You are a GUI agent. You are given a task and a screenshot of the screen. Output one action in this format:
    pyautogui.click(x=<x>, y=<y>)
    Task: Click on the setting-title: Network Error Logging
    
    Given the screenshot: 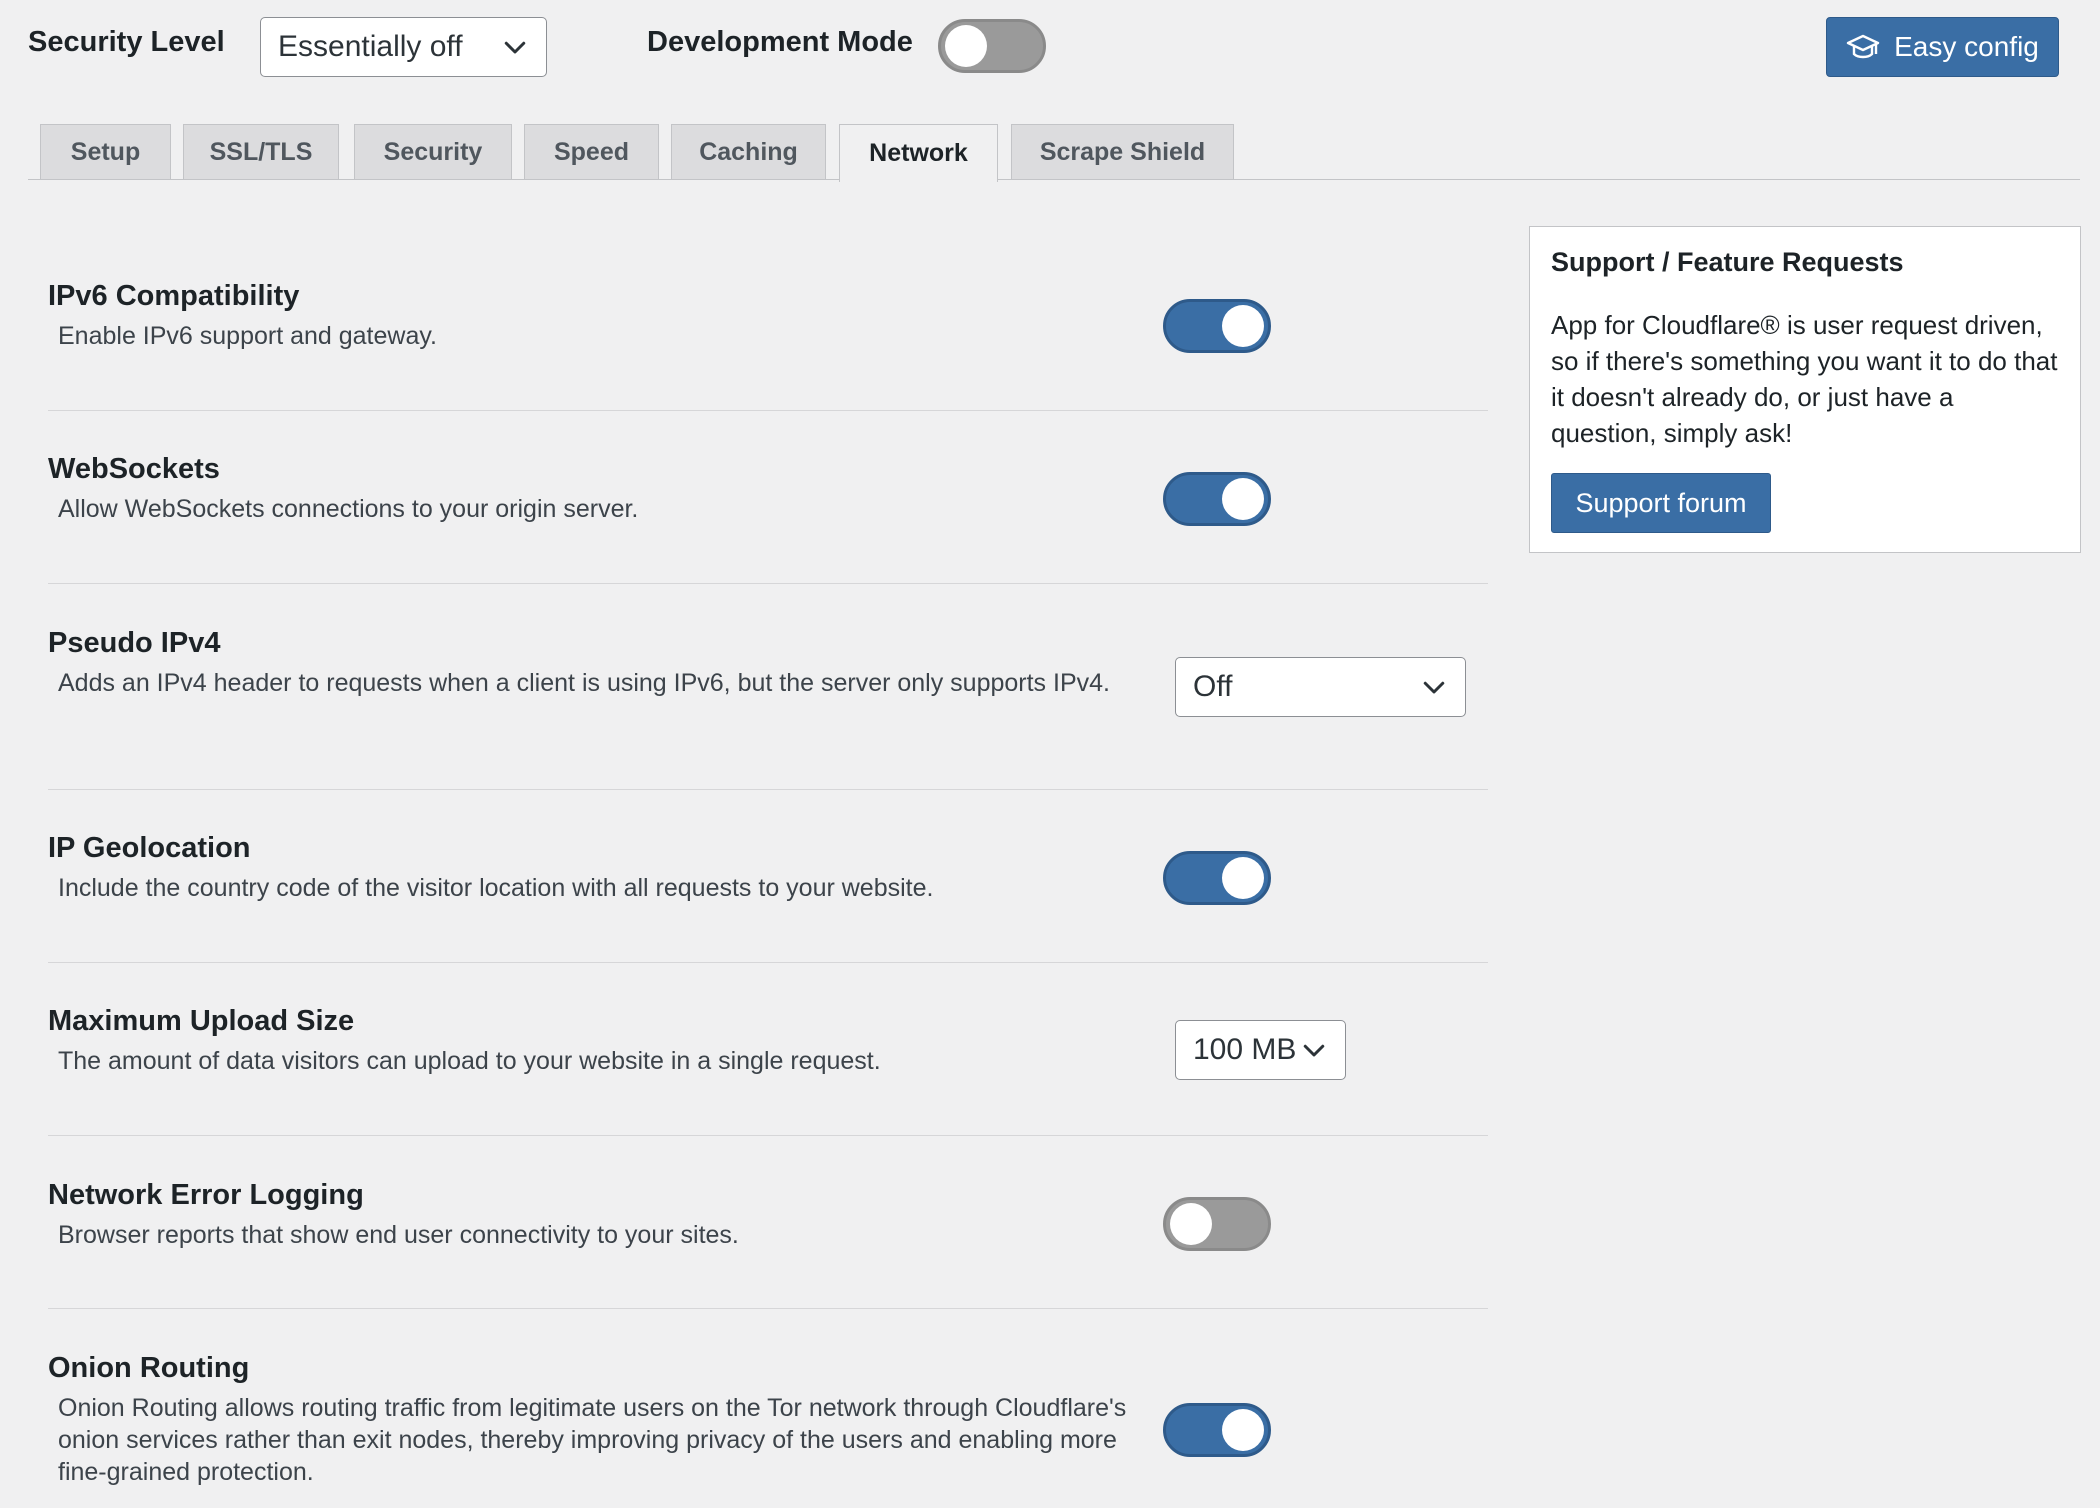 What is the action you would take?
    pyautogui.click(x=206, y=1195)
    